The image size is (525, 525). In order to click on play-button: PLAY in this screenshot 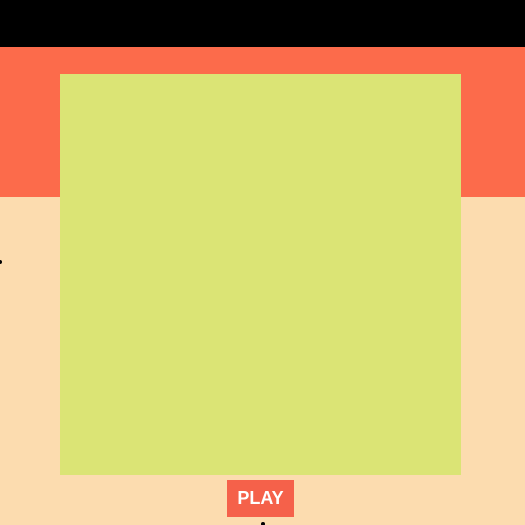, I will do `click(260, 498)`.